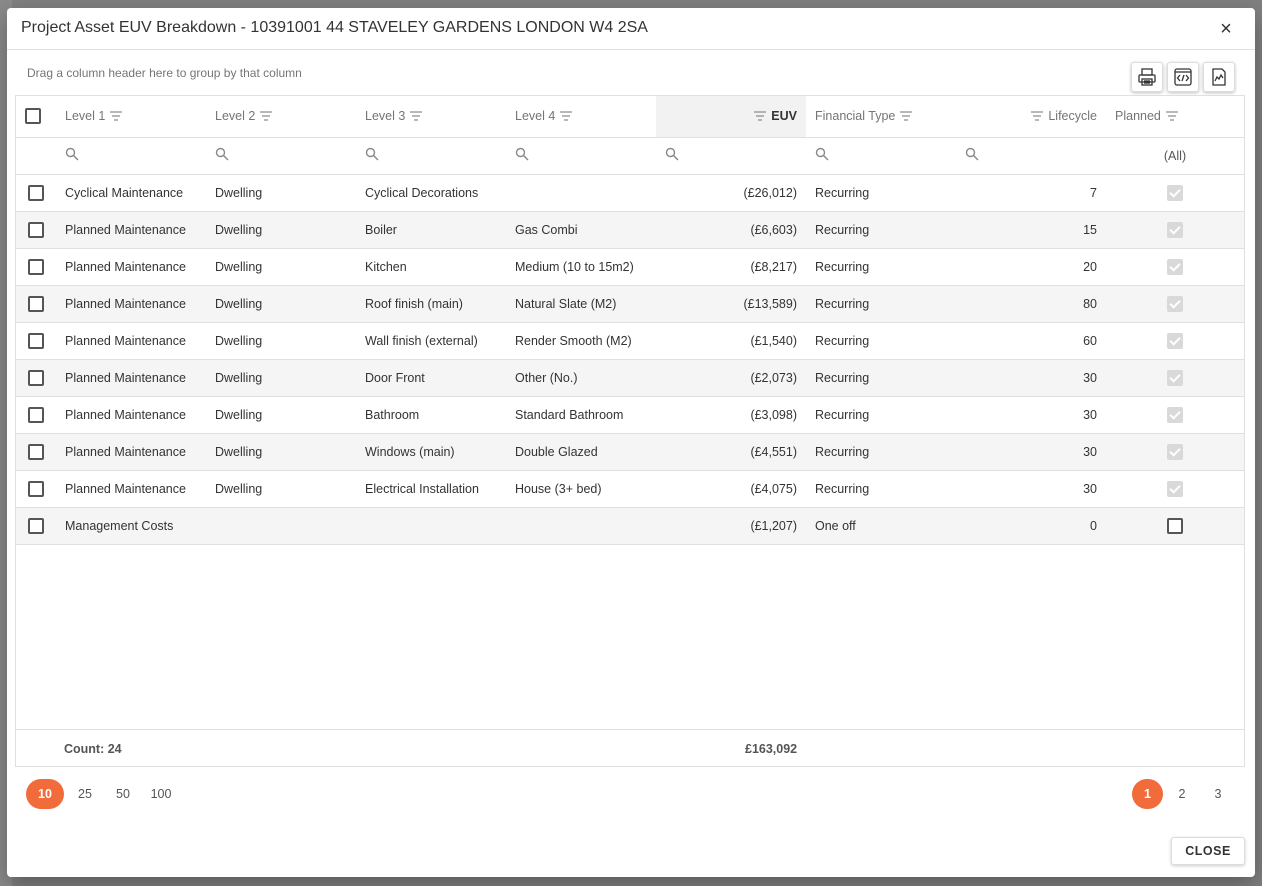  I want to click on euv-total: £163,092, so click(771, 749).